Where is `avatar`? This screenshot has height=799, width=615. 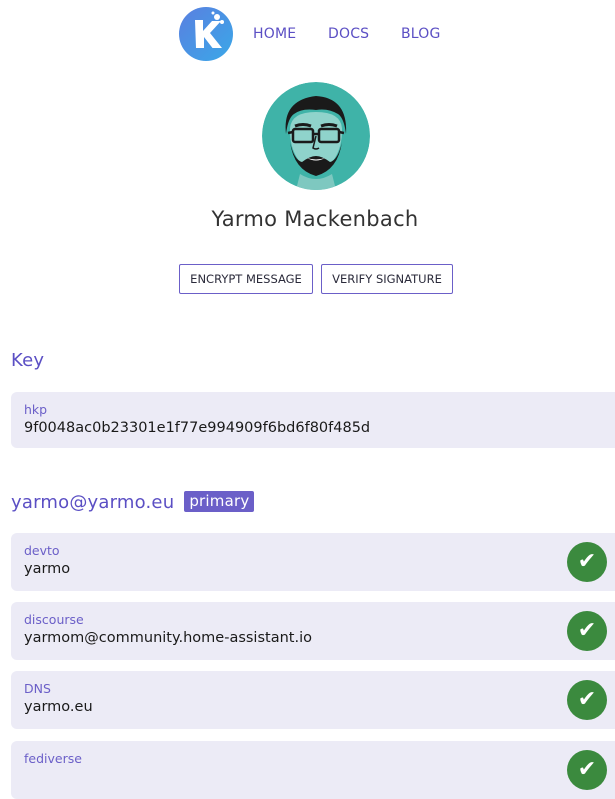
avatar is located at coordinates (316, 136).